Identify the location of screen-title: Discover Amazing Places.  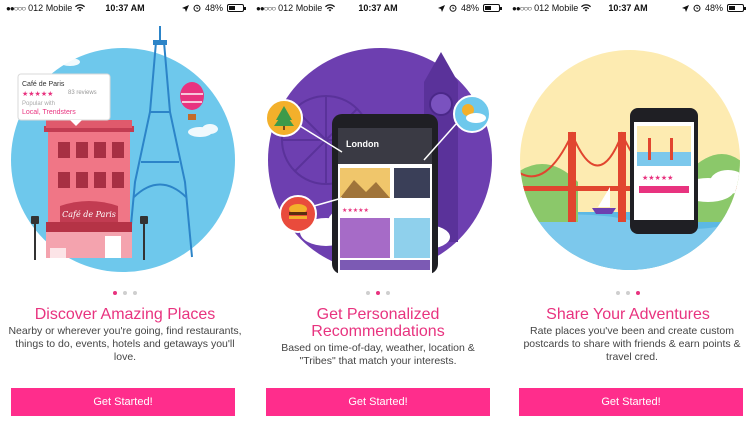
(125, 314).